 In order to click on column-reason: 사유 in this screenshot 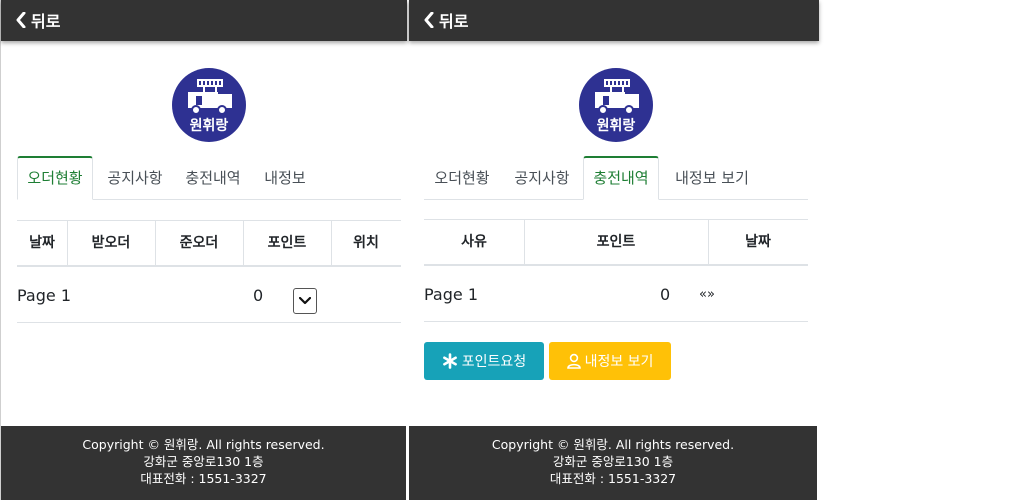, I will do `click(474, 242)`.